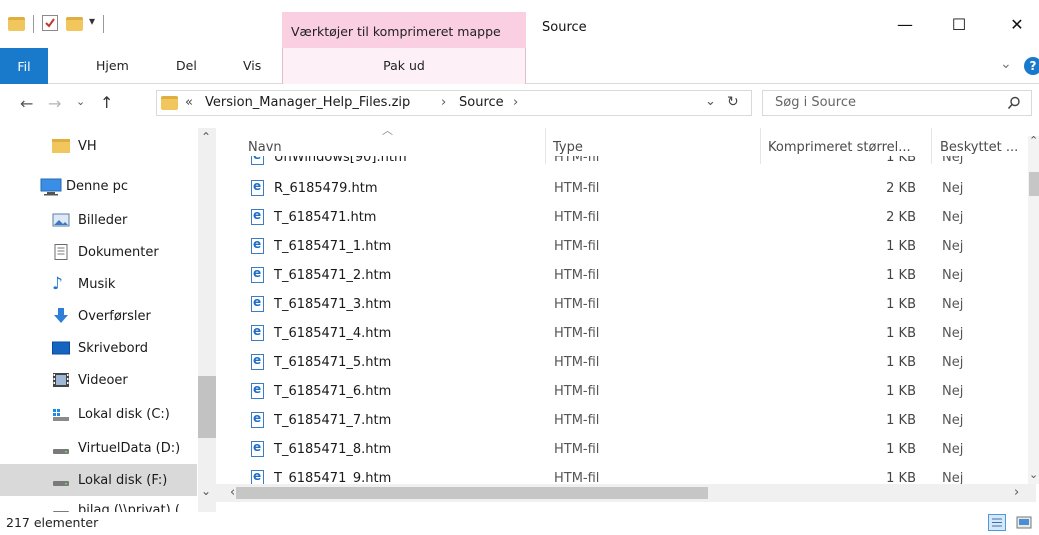 The image size is (1039, 535). Describe the element at coordinates (333, 420) in the screenshot. I see `file-name: T_6185471_7.htm` at that location.